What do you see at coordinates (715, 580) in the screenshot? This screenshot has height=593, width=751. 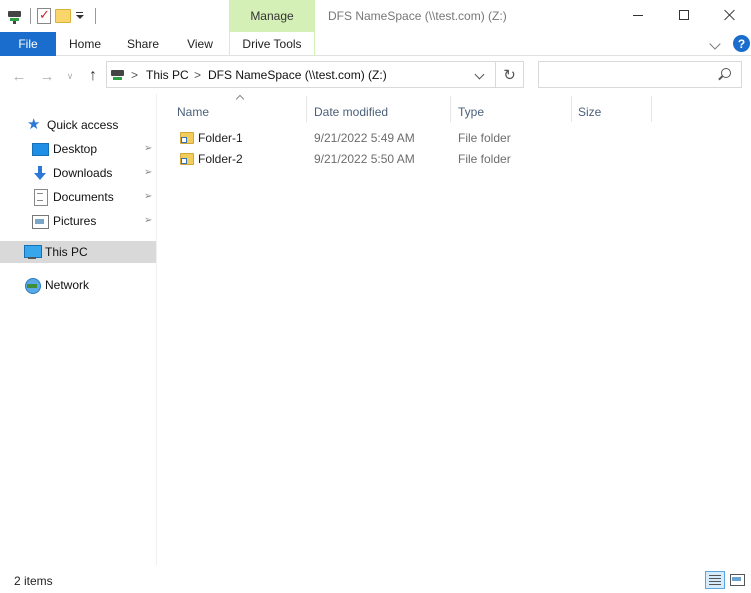 I see `details-view-button` at bounding box center [715, 580].